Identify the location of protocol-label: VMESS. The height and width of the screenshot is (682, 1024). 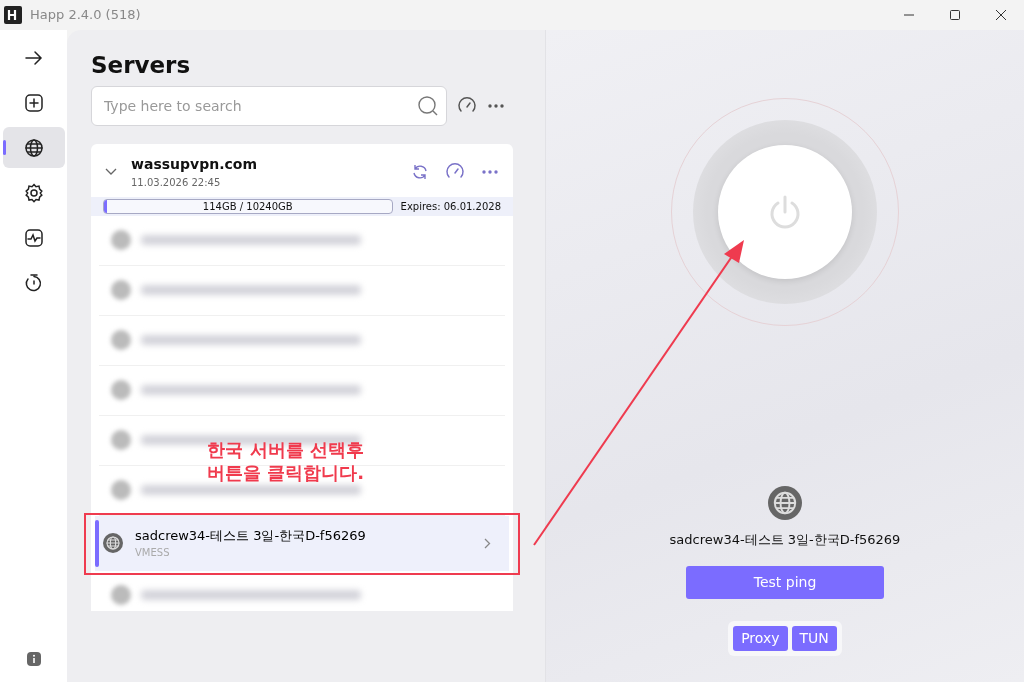
(153, 553).